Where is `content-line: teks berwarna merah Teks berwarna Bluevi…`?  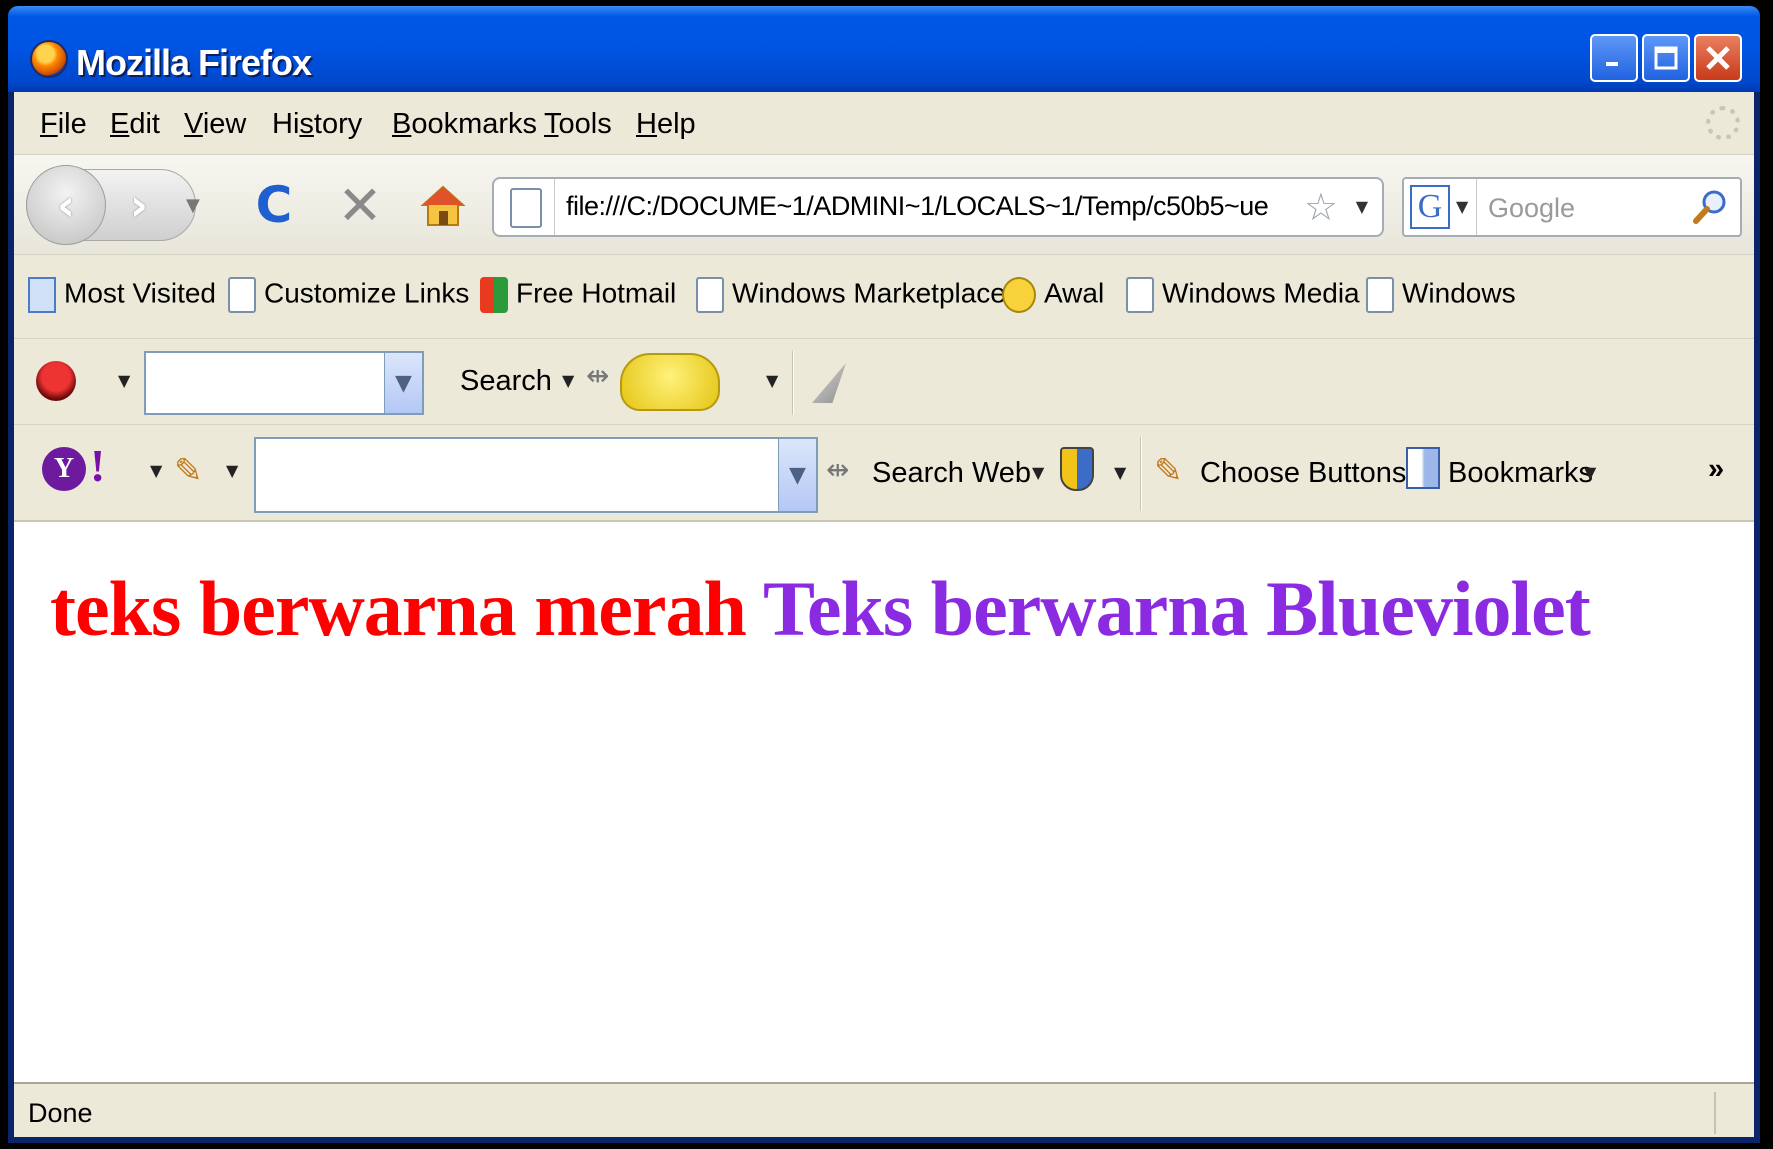
content-line: teks berwarna merah Teks berwarna Bluevi… is located at coordinates (820, 609).